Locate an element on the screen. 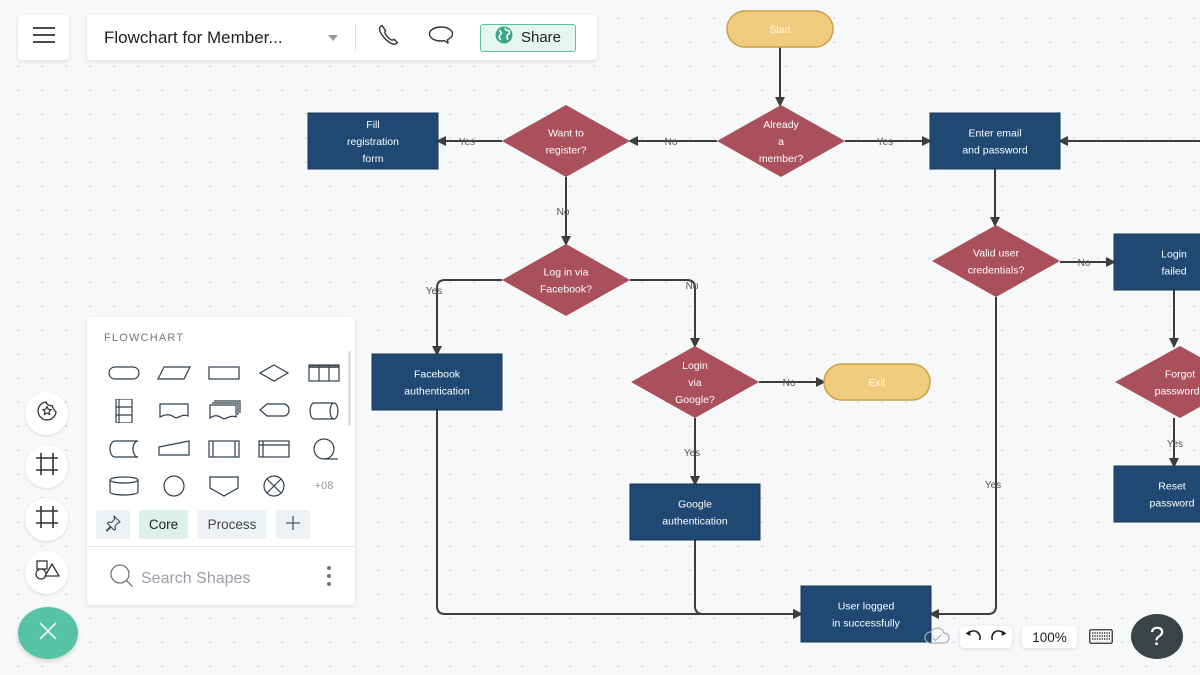 The height and width of the screenshot is (675, 1200). node-facebook-auth: Facebook authentication is located at coordinates (437, 382).